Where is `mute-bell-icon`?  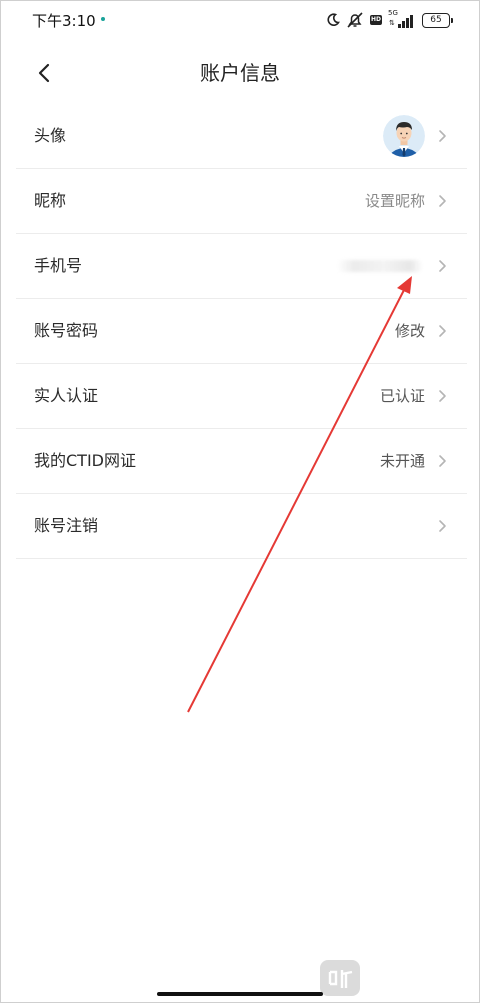 mute-bell-icon is located at coordinates (355, 20).